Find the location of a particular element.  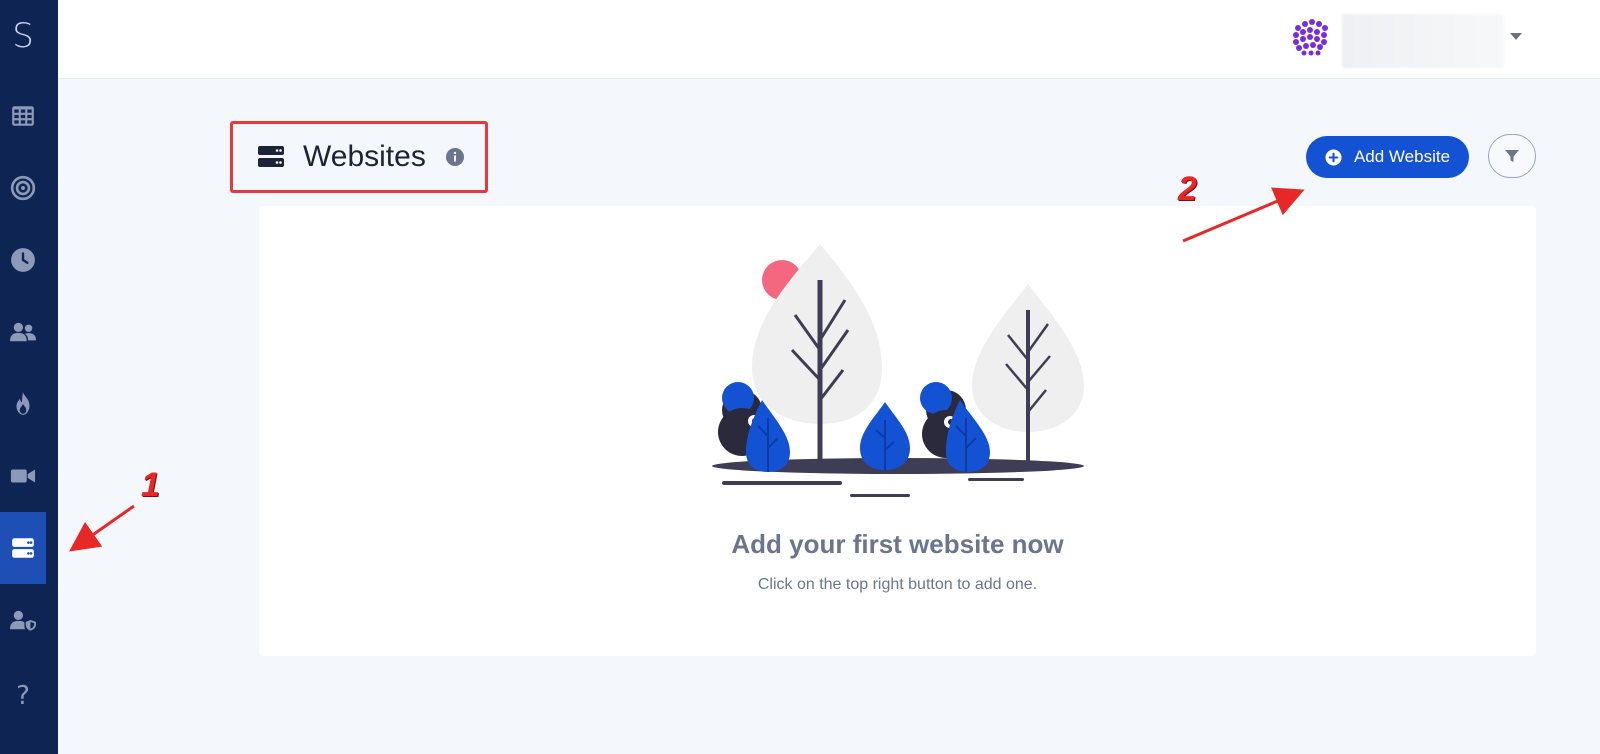

sidebar-item-privacy is located at coordinates (23, 620).